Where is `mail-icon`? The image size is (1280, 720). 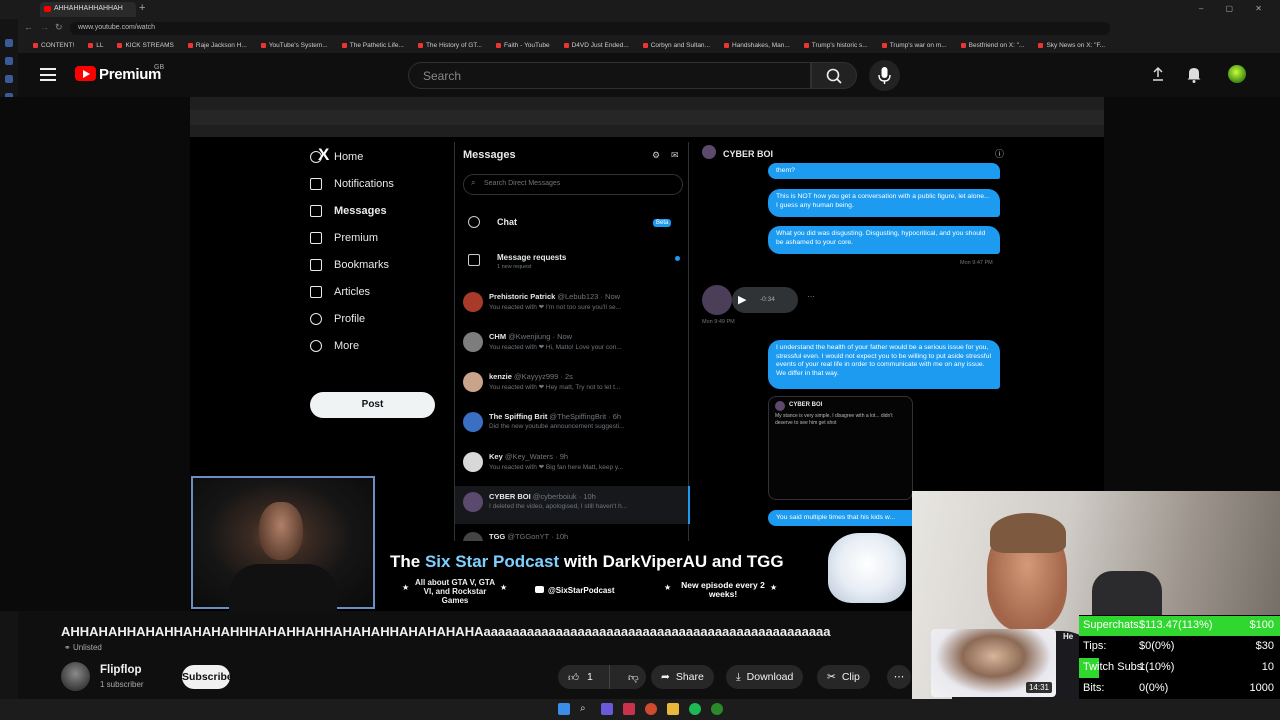
mail-icon is located at coordinates (316, 211).